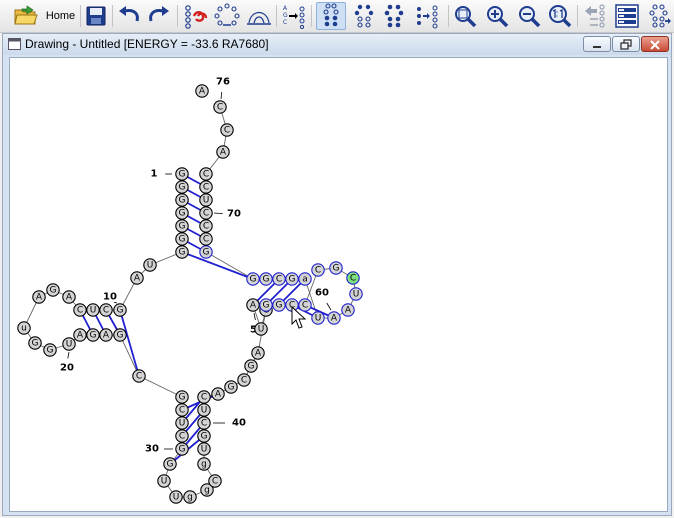 This screenshot has width=674, height=518. Describe the element at coordinates (227, 16) in the screenshot. I see `circular-layout-button` at that location.